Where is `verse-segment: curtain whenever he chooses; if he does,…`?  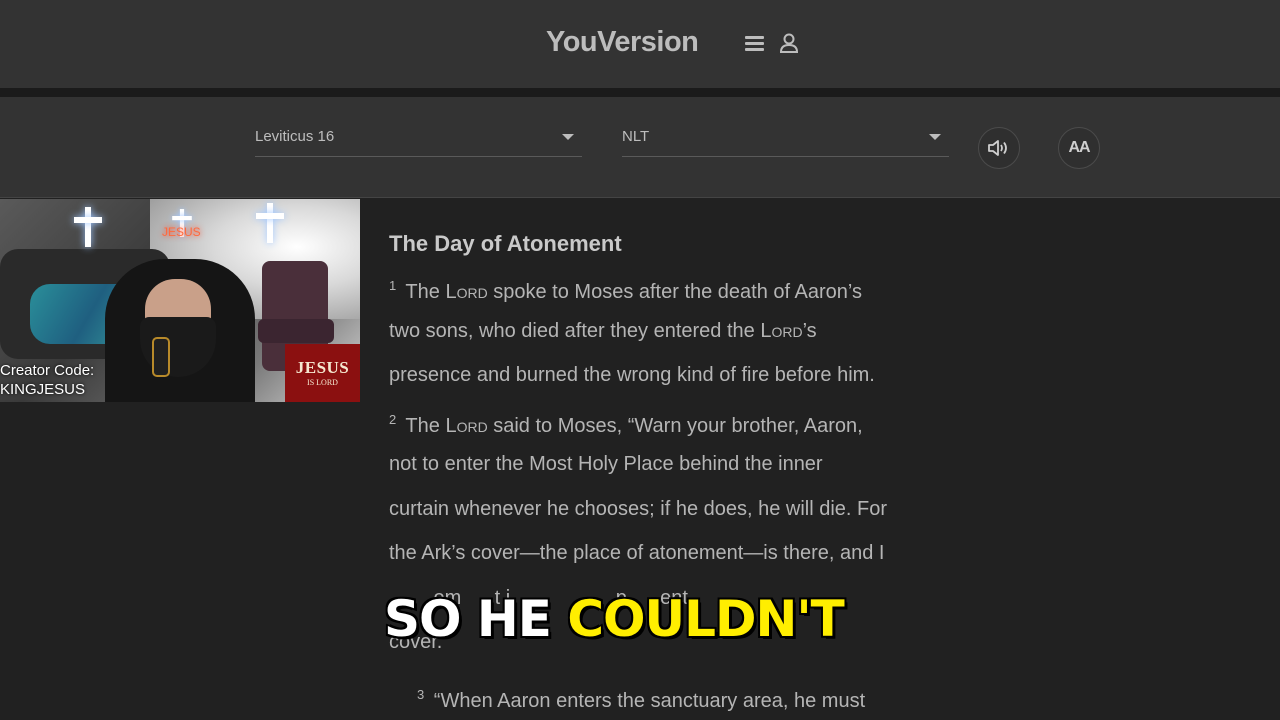
verse-segment: curtain whenever he chooses; if he does,… is located at coordinates (638, 508).